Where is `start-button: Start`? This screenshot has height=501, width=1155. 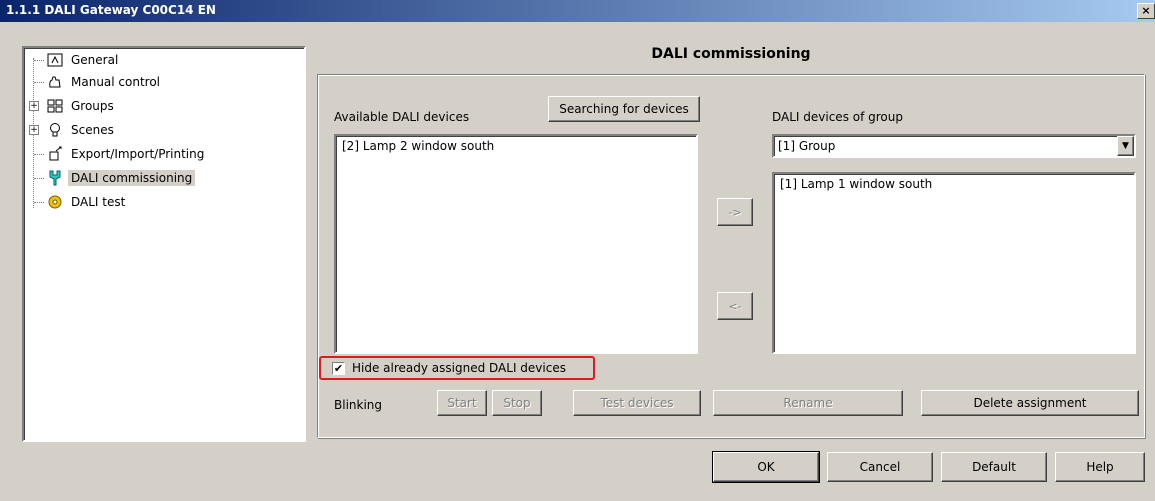
start-button: Start is located at coordinates (462, 403).